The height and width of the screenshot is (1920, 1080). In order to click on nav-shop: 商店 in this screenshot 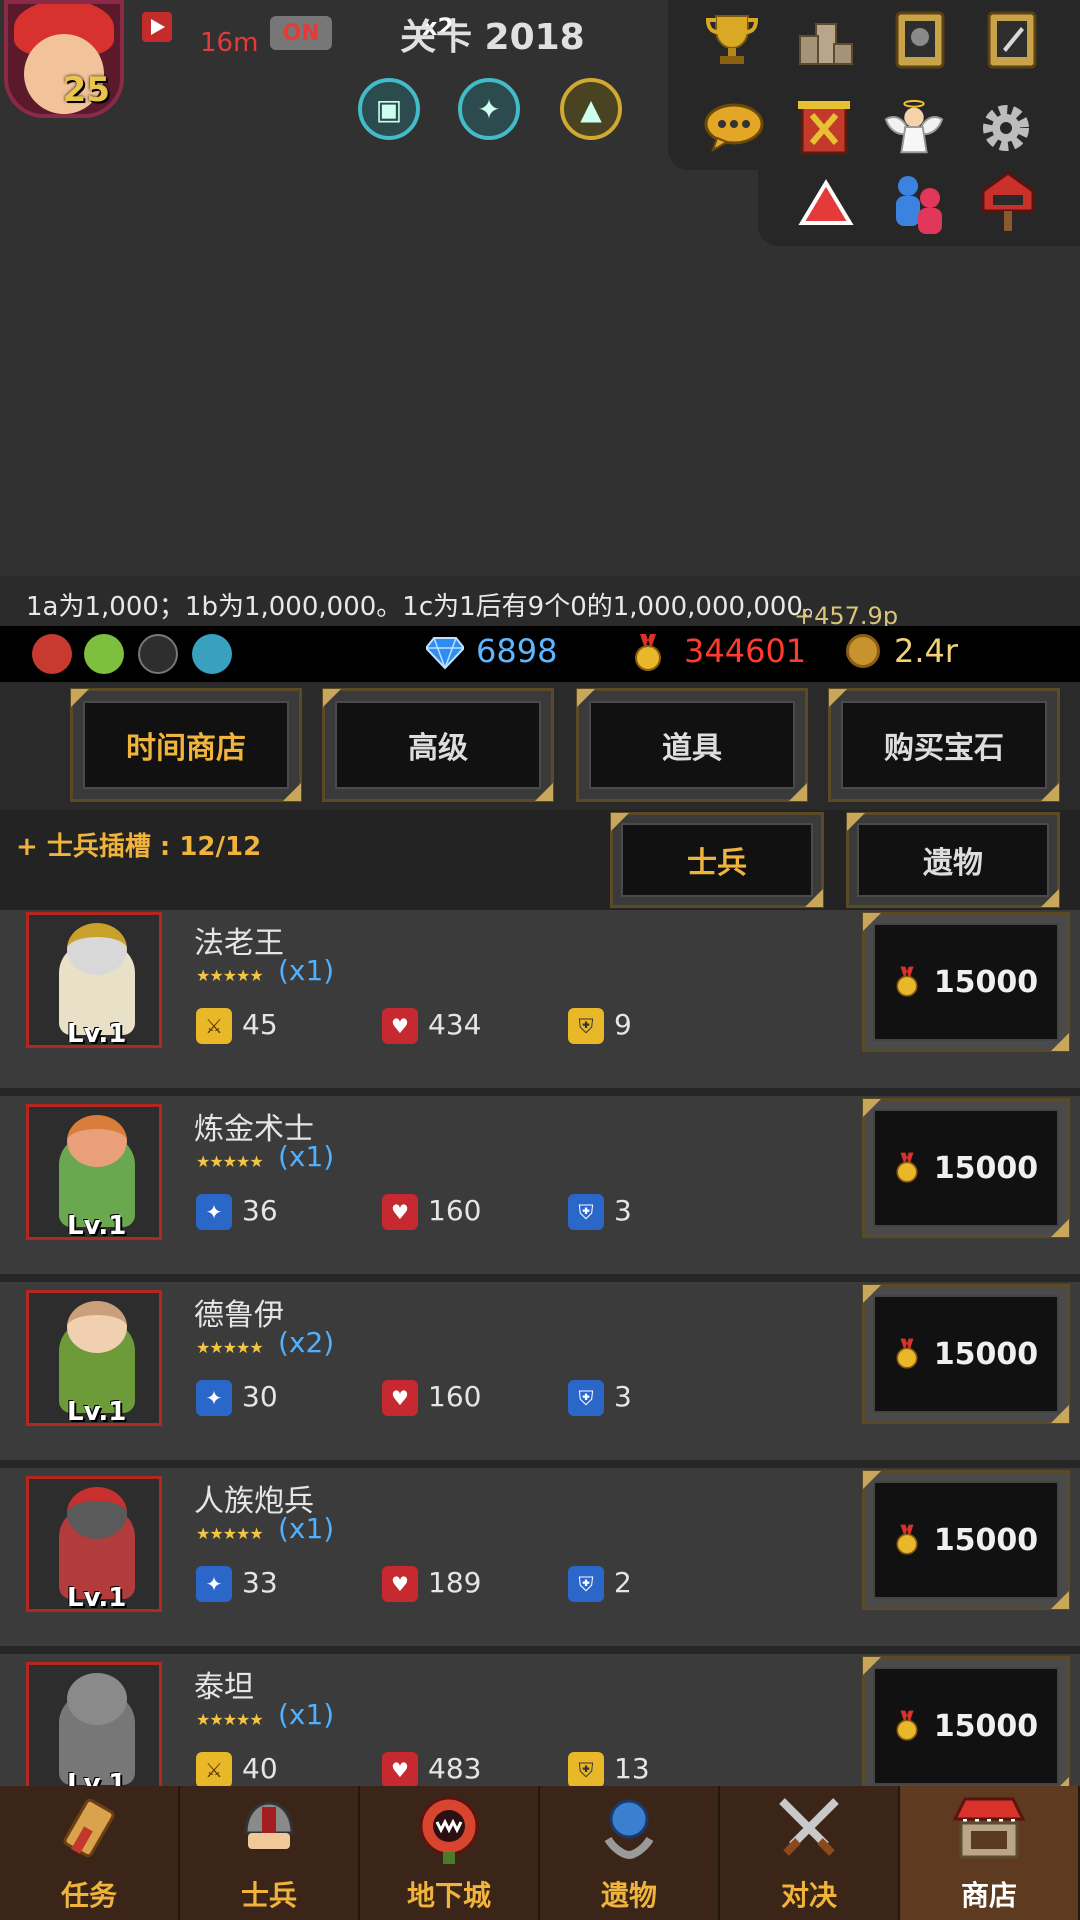, I will do `click(990, 1853)`.